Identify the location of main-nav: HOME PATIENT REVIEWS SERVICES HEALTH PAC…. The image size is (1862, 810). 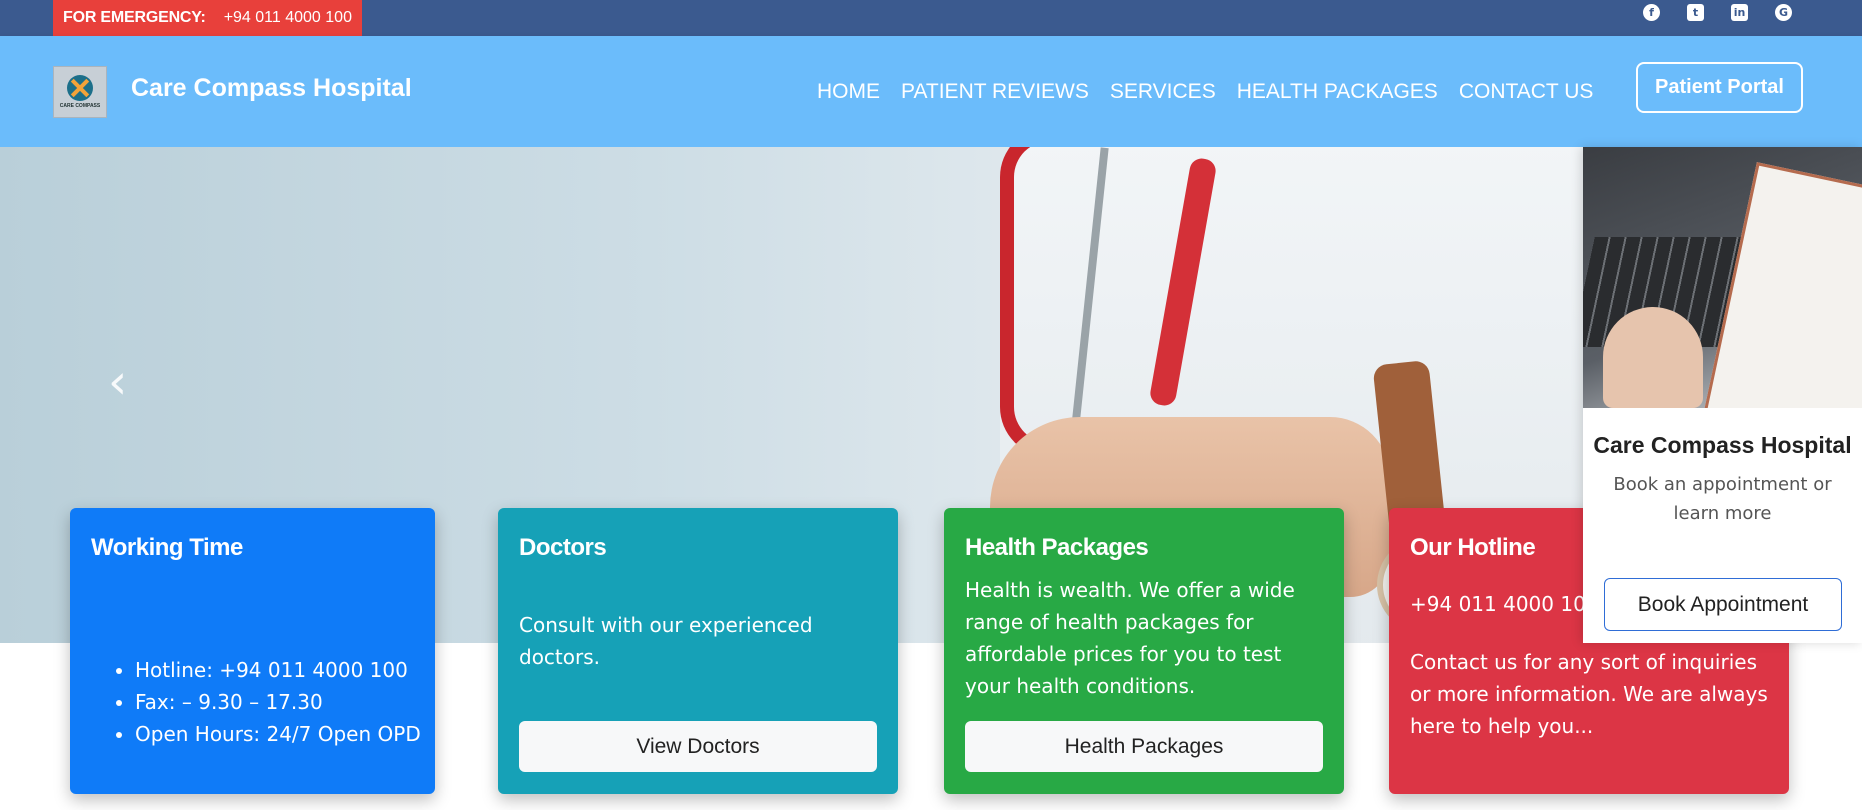
(1205, 92).